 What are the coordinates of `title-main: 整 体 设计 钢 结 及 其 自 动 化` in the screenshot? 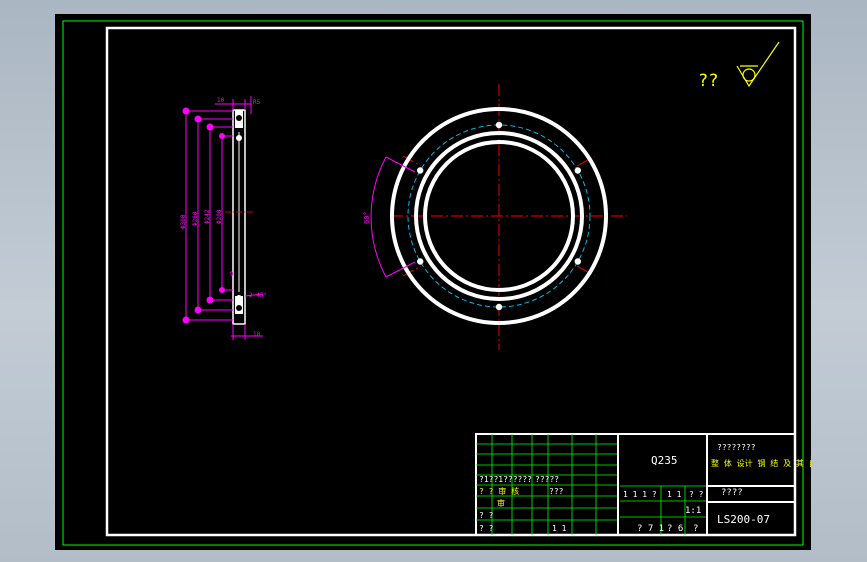 It's located at (761, 463).